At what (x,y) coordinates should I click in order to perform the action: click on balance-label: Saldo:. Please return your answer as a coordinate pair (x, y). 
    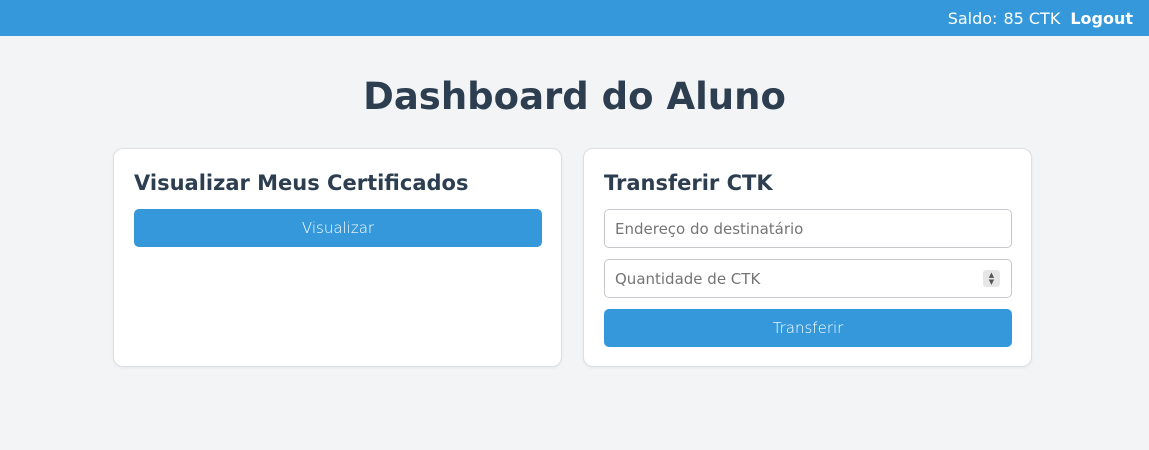
    Looking at the image, I should click on (972, 18).